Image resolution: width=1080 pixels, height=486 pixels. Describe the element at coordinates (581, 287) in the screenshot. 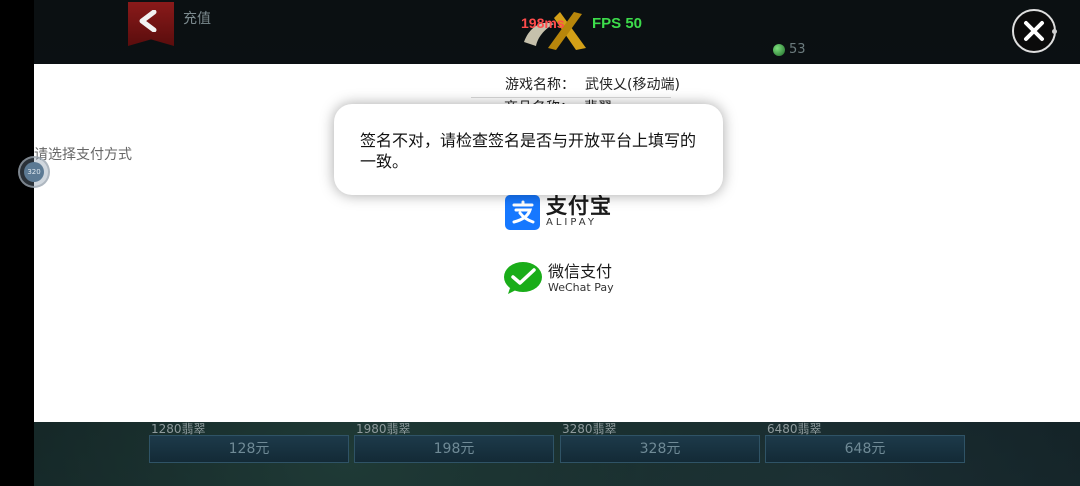

I see `wechat-pay-english-label: WeChat Pay` at that location.